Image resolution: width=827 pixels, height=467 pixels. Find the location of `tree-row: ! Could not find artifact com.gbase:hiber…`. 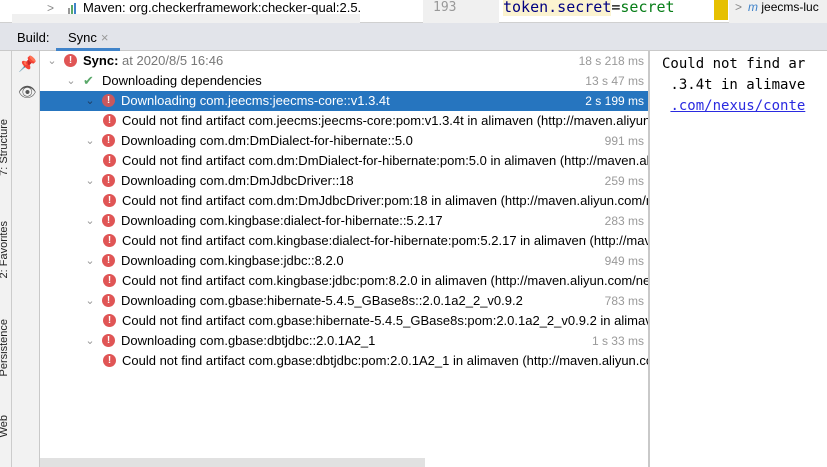

tree-row: ! Could not find artifact com.gbase:hiber… is located at coordinates (344, 321).